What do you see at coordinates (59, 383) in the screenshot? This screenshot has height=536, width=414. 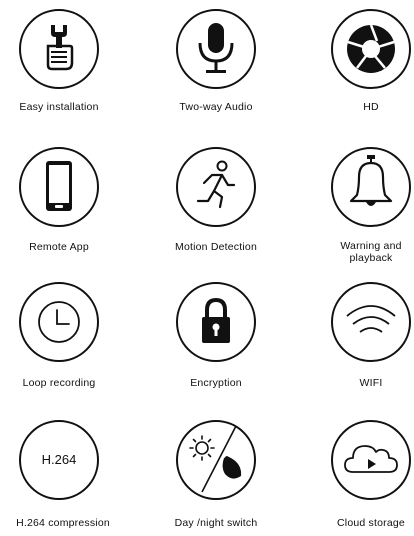 I see `feature-label: Loop recording` at bounding box center [59, 383].